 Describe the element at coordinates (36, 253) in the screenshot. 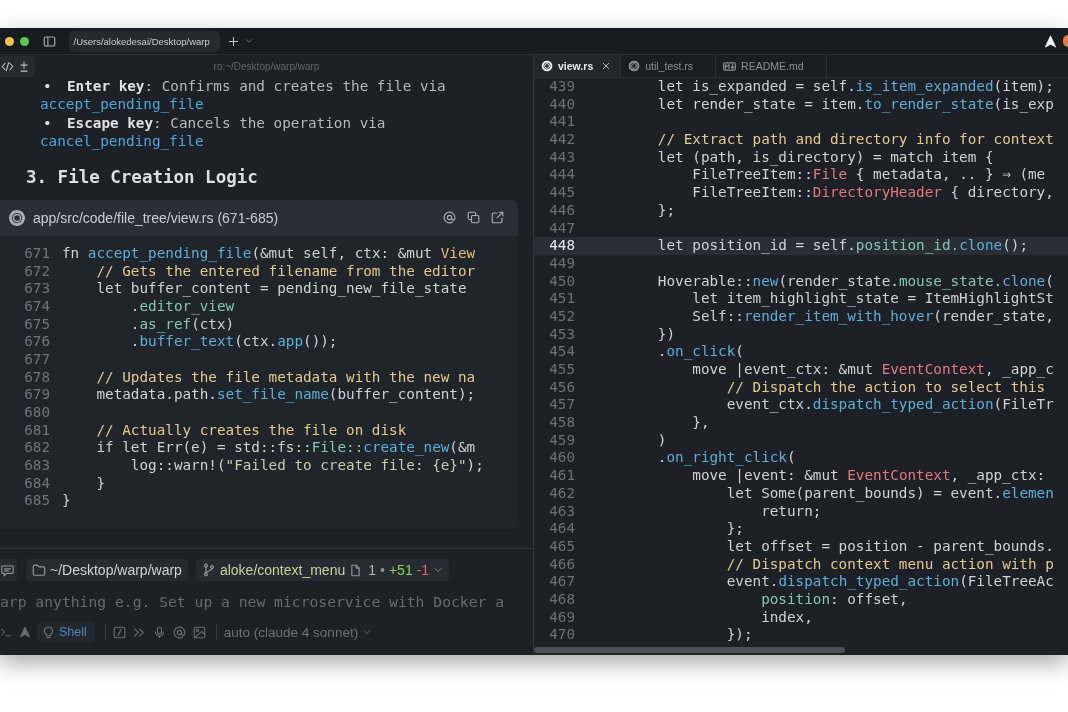

I see `line-number: 671` at that location.